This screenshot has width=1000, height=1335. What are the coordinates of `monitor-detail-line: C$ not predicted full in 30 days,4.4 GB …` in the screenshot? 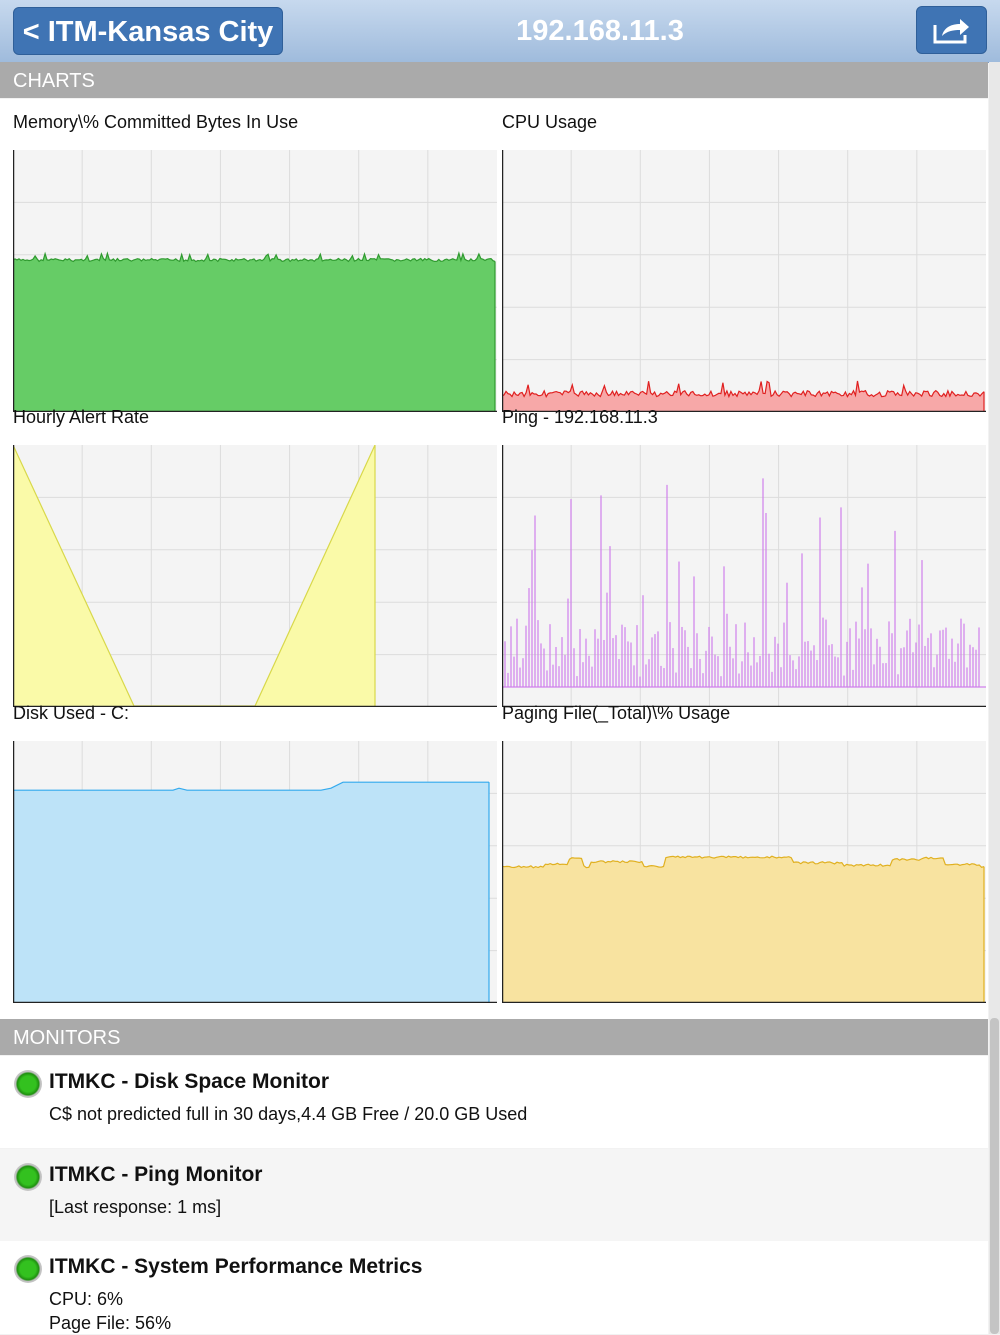 It's located at (288, 1114).